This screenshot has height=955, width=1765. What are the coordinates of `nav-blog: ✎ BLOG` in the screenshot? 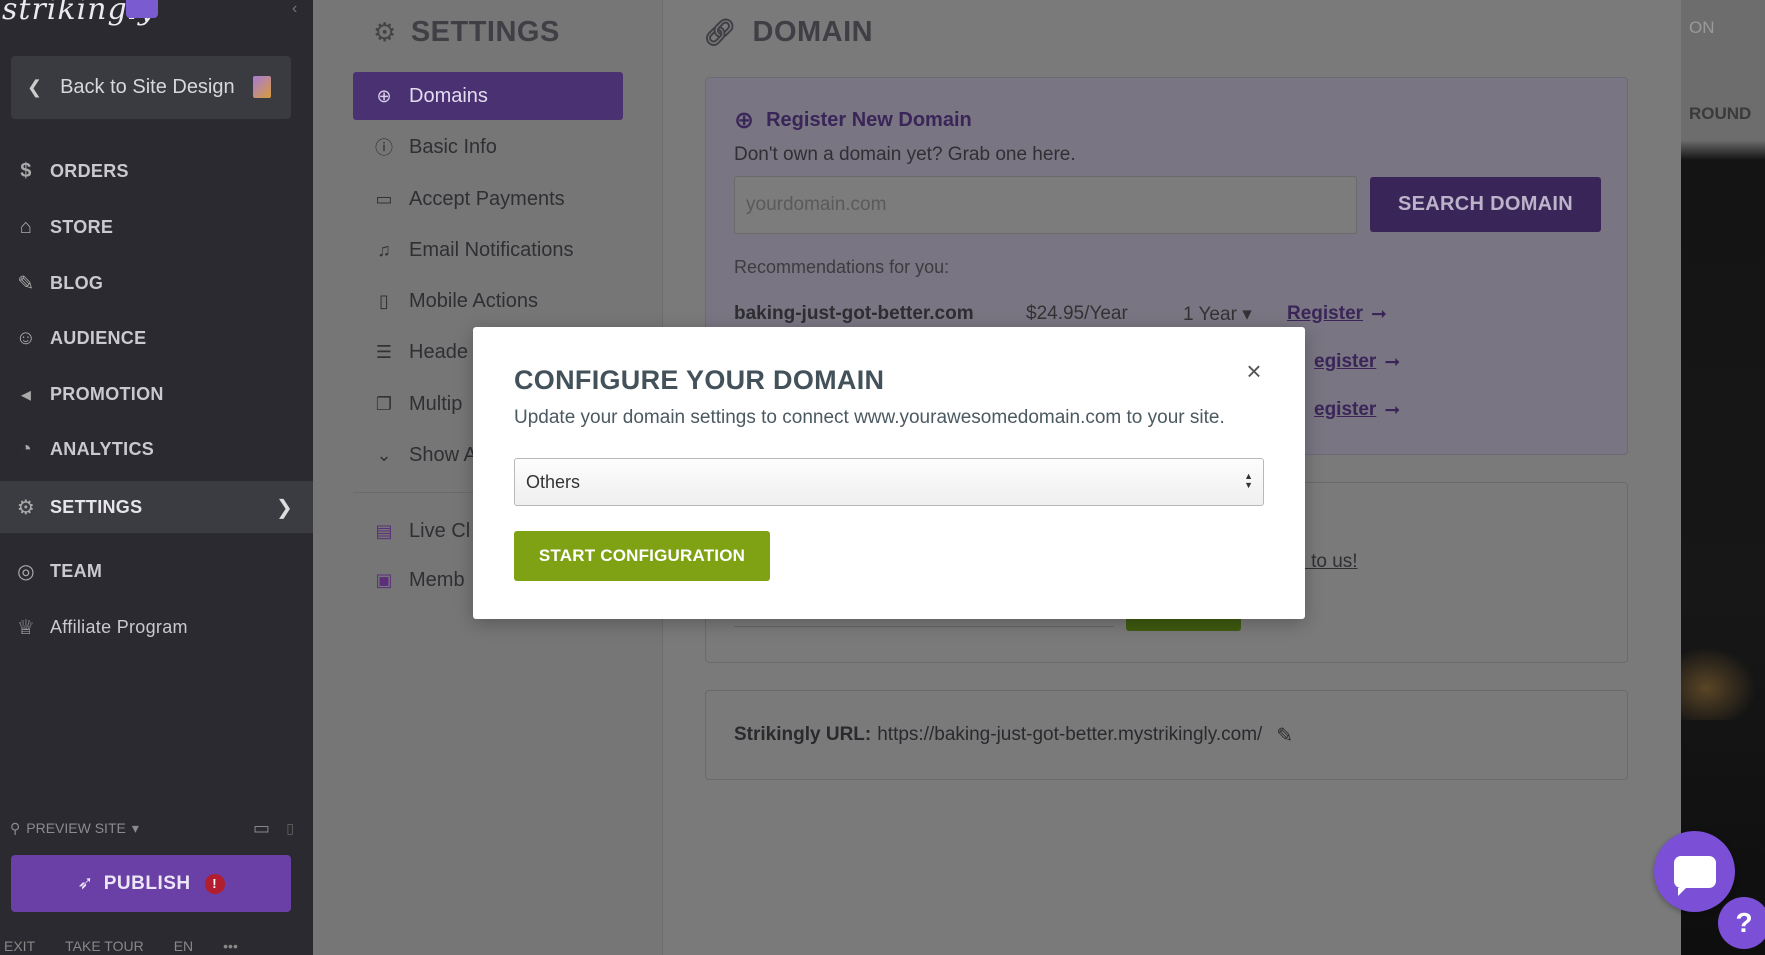 It's located at (156, 283).